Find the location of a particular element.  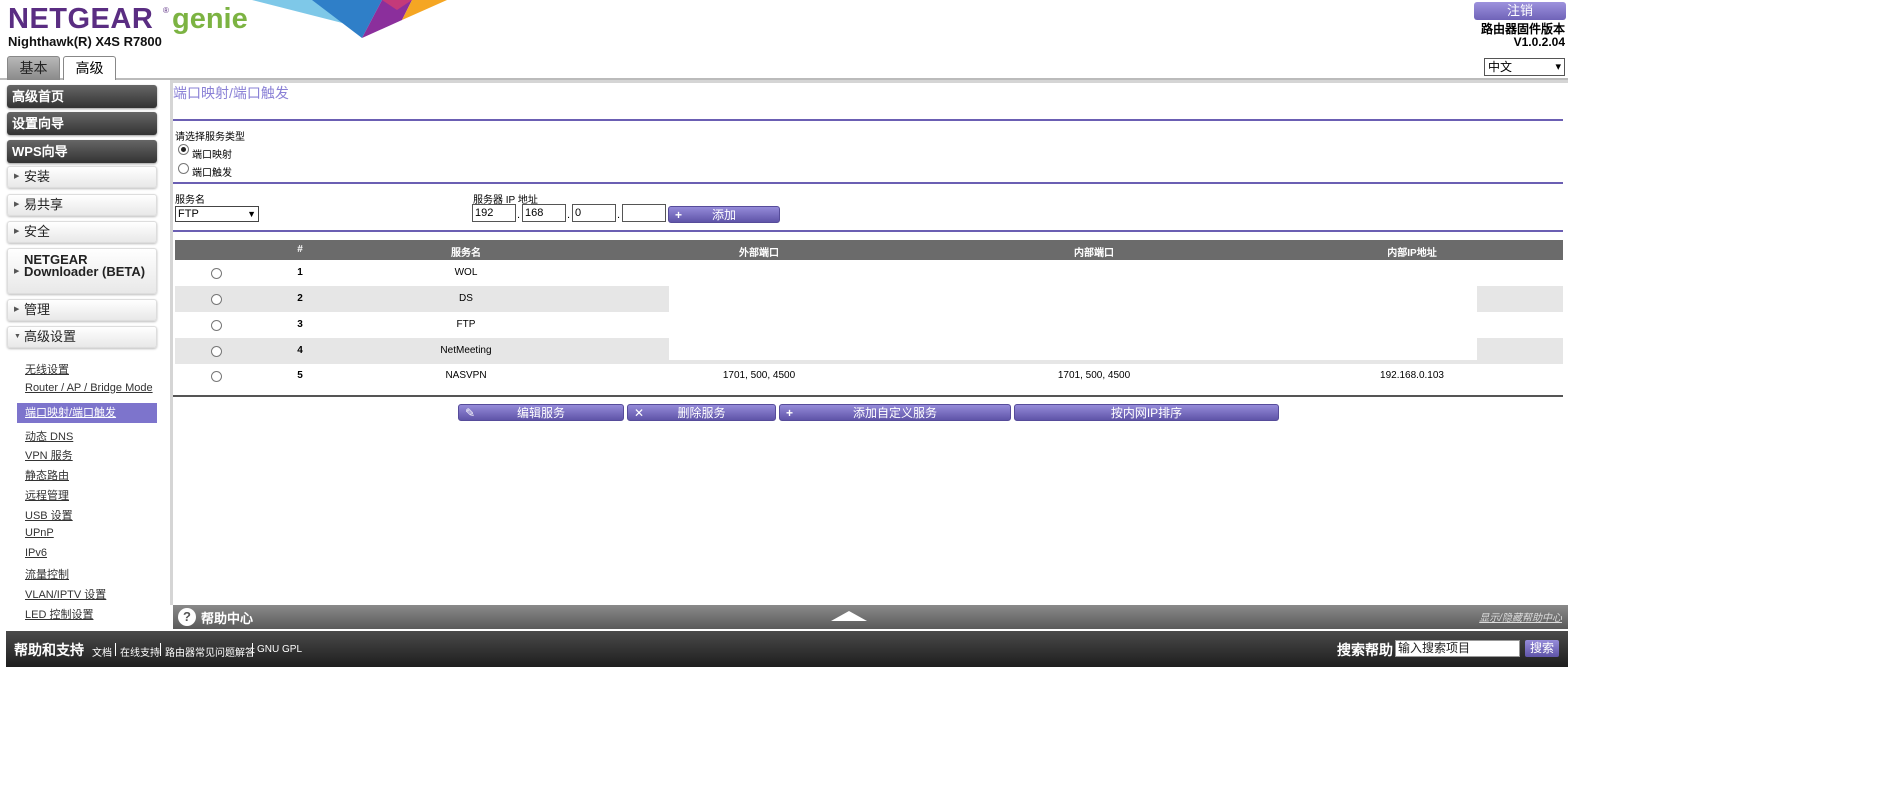

service-type-label: 请选择服务类型 is located at coordinates (210, 137).